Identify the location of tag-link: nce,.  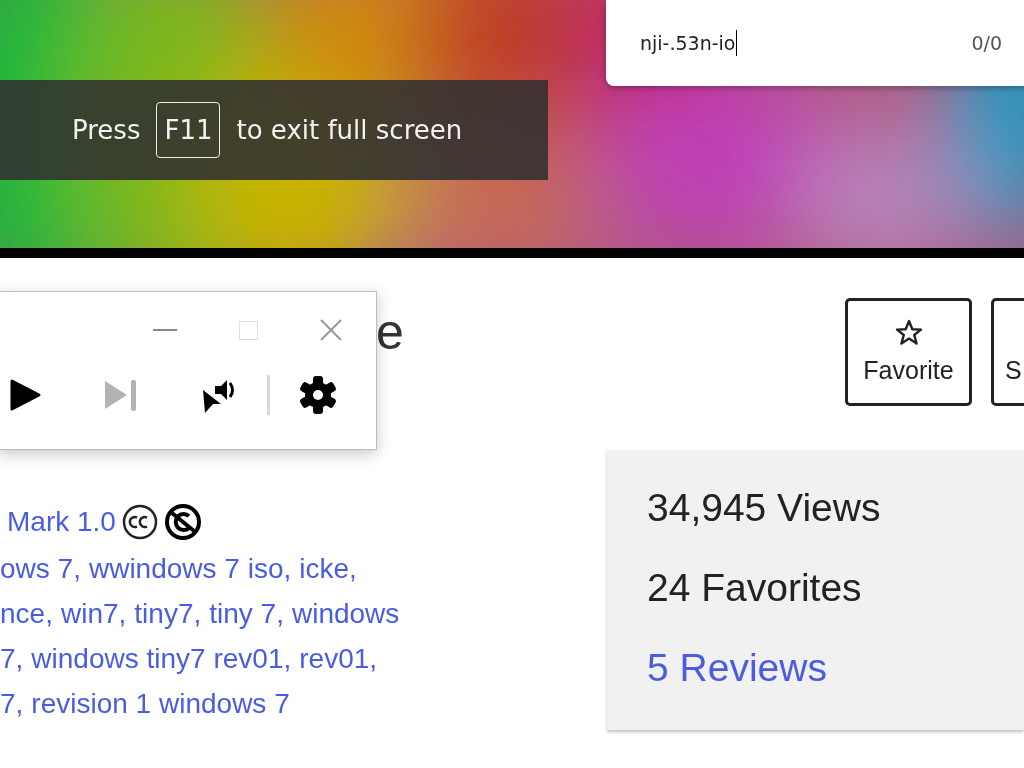
(26, 613).